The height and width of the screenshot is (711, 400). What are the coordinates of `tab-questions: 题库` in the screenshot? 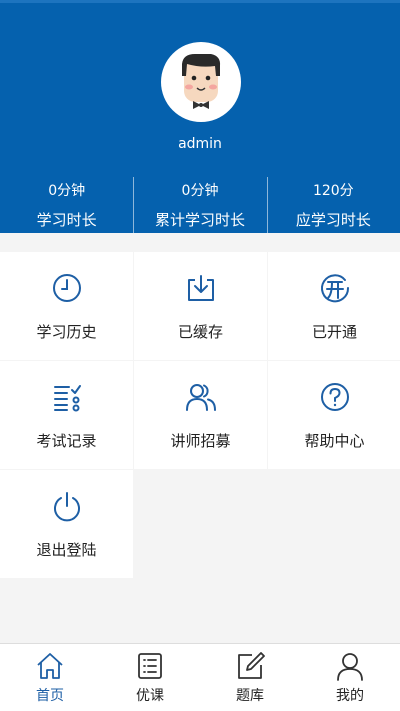 It's located at (250, 677).